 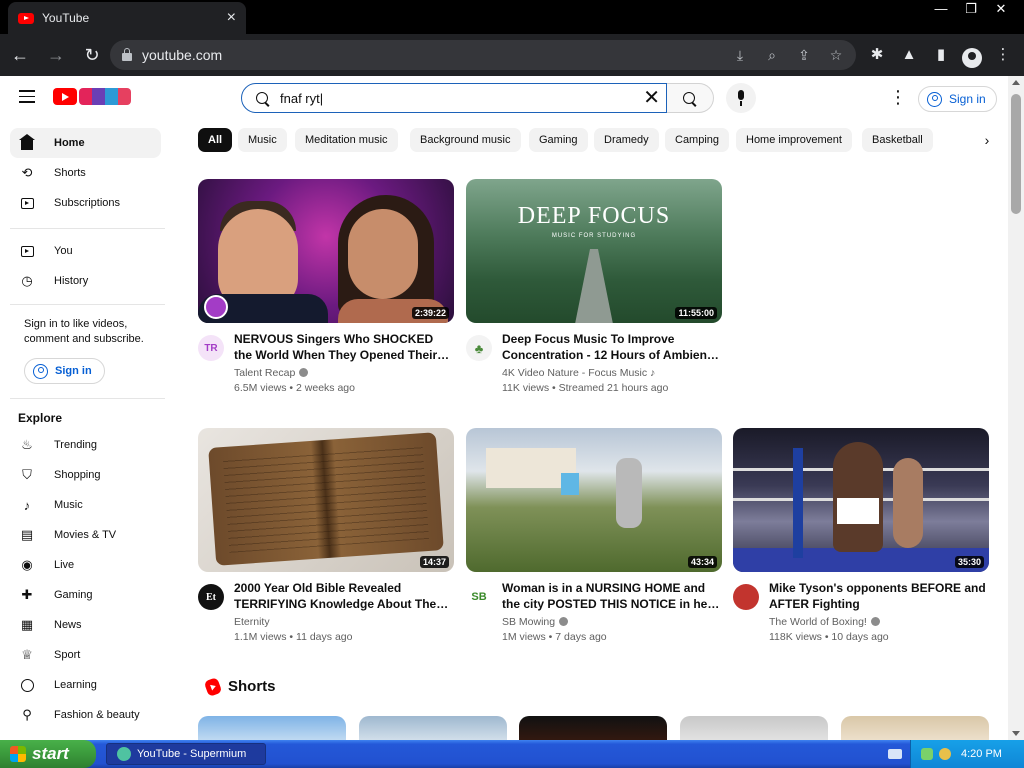 What do you see at coordinates (85, 595) in the screenshot?
I see `sidebar-item-gaming: ✚ Gaming` at bounding box center [85, 595].